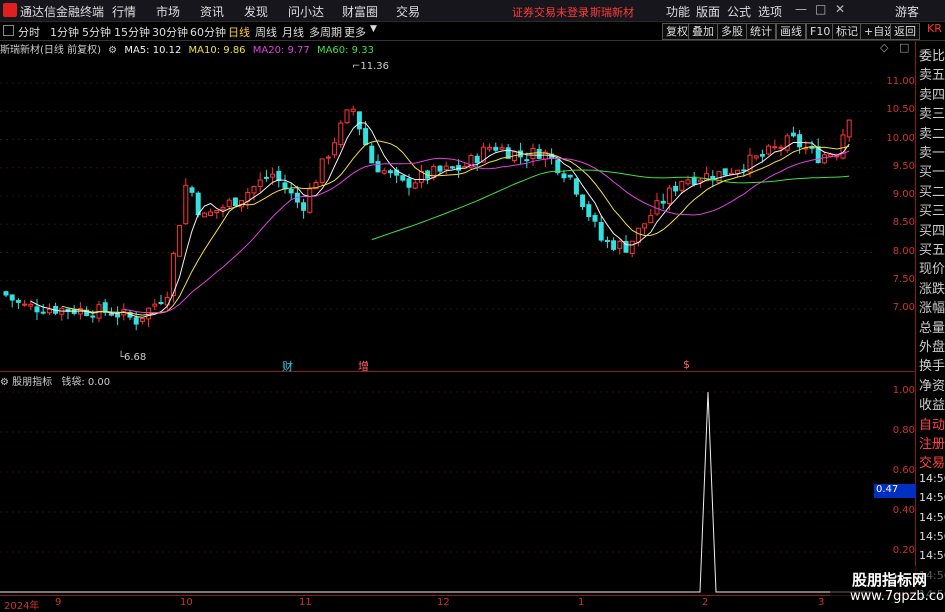 Image resolution: width=945 pixels, height=612 pixels. What do you see at coordinates (820, 9) in the screenshot?
I see `restore-icon: □` at bounding box center [820, 9].